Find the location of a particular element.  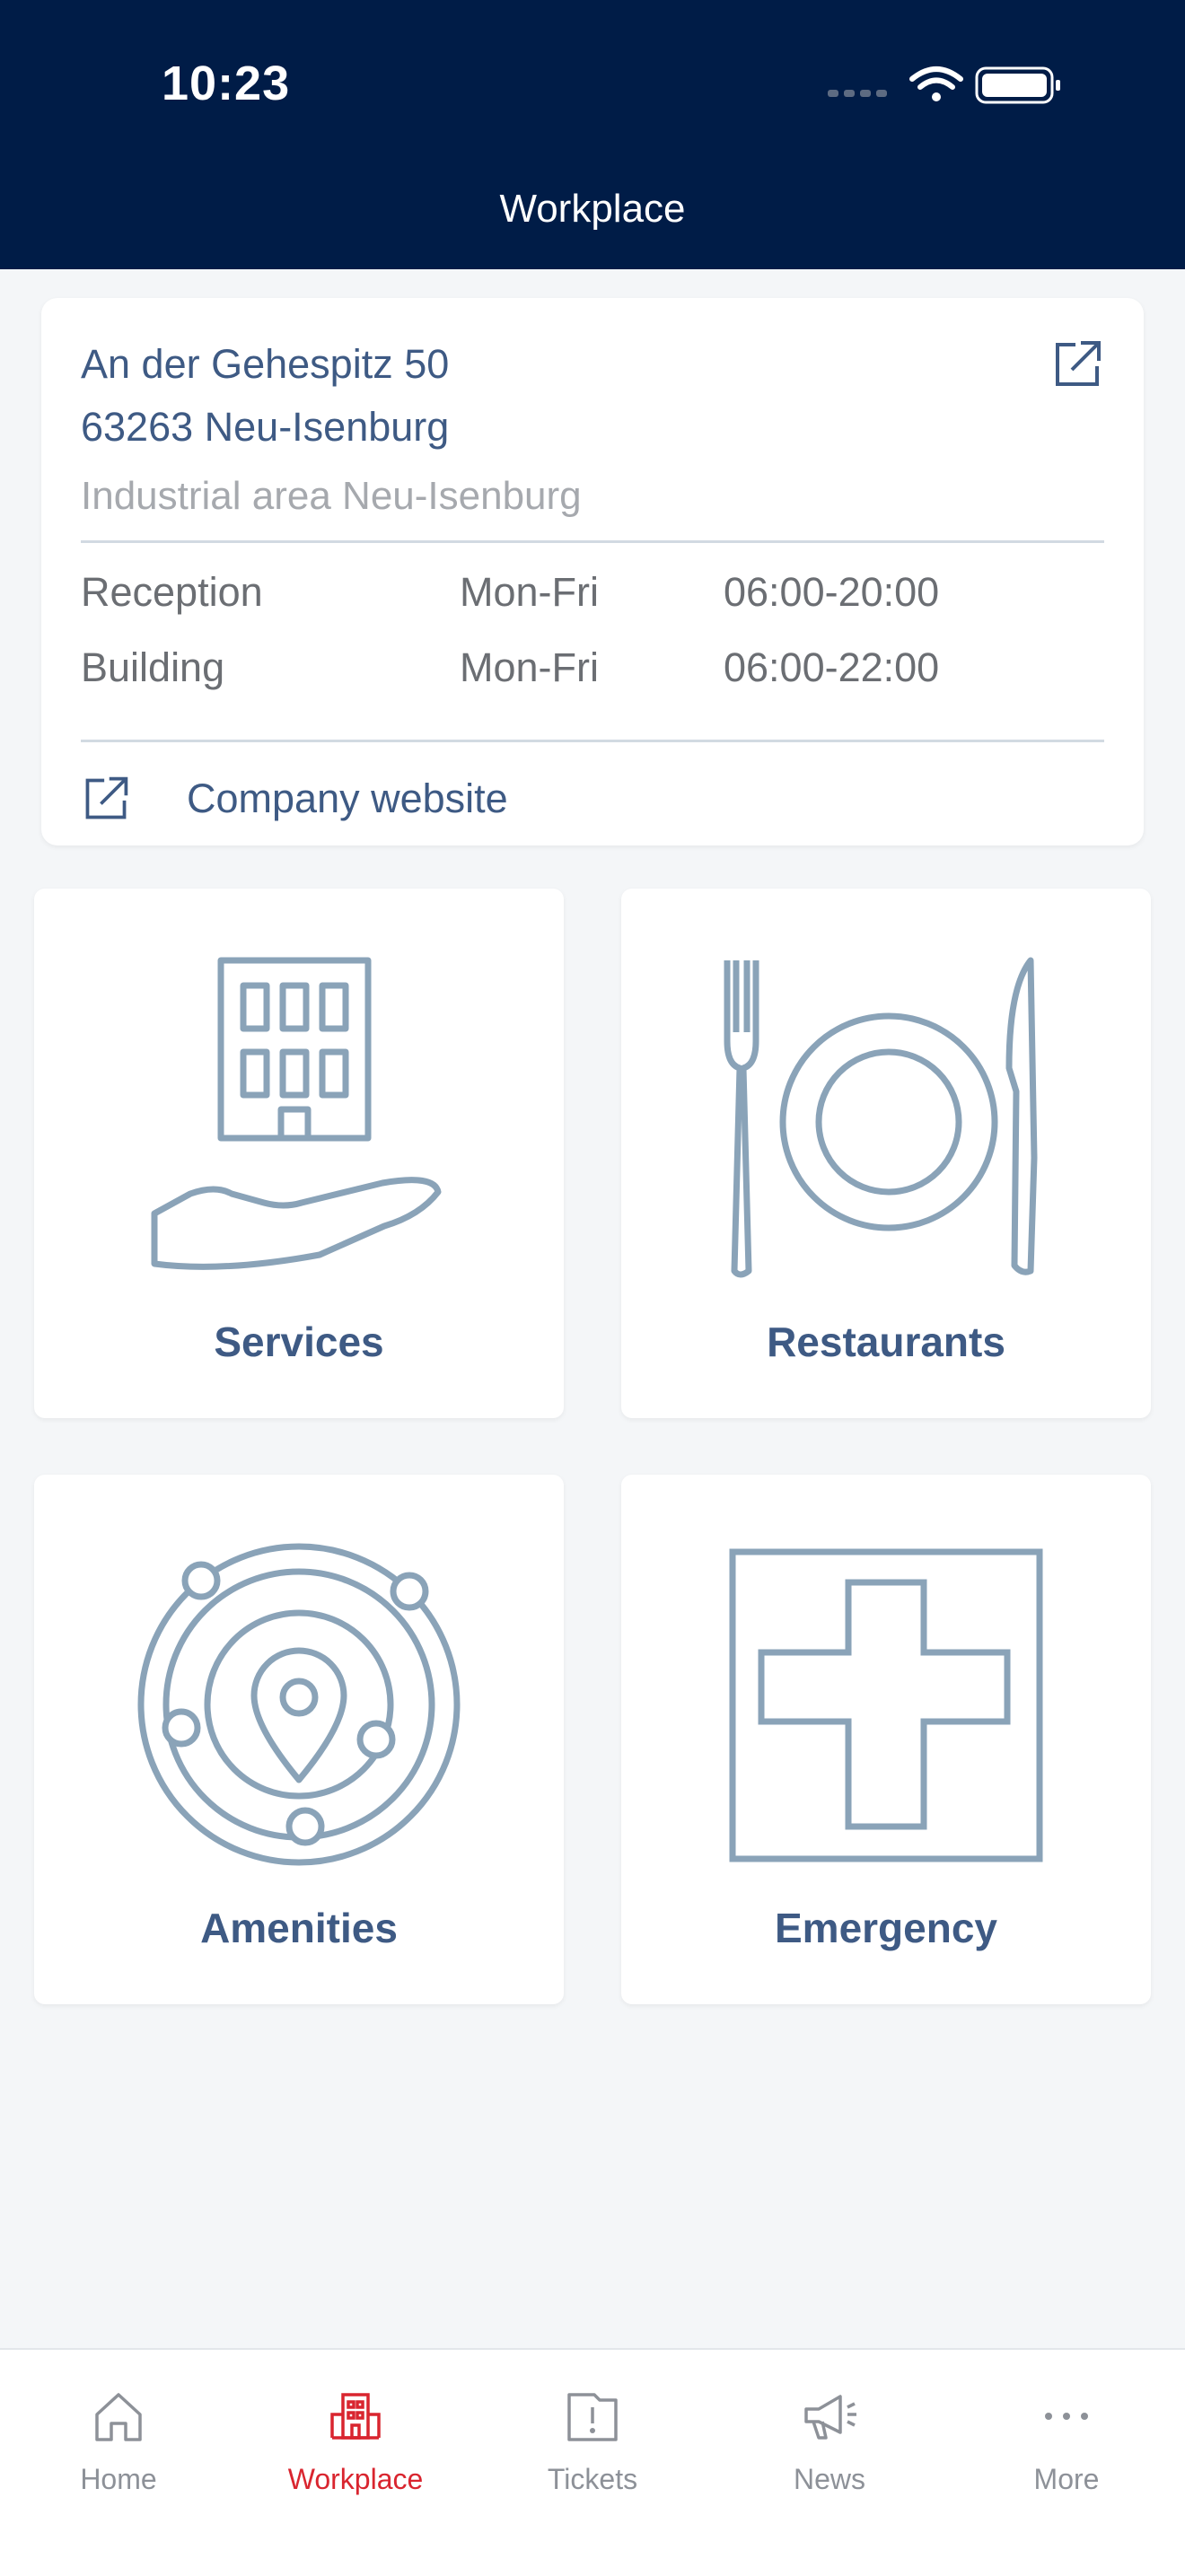

wifi-icon is located at coordinates (936, 78).